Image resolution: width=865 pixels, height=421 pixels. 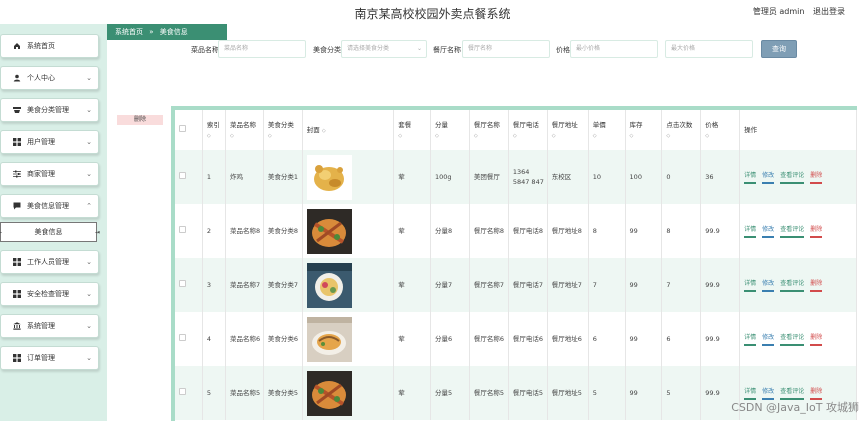 What do you see at coordinates (50, 232) in the screenshot?
I see `sidebar-subitem-food-info: ⇤ 美食信息 ⇥` at bounding box center [50, 232].